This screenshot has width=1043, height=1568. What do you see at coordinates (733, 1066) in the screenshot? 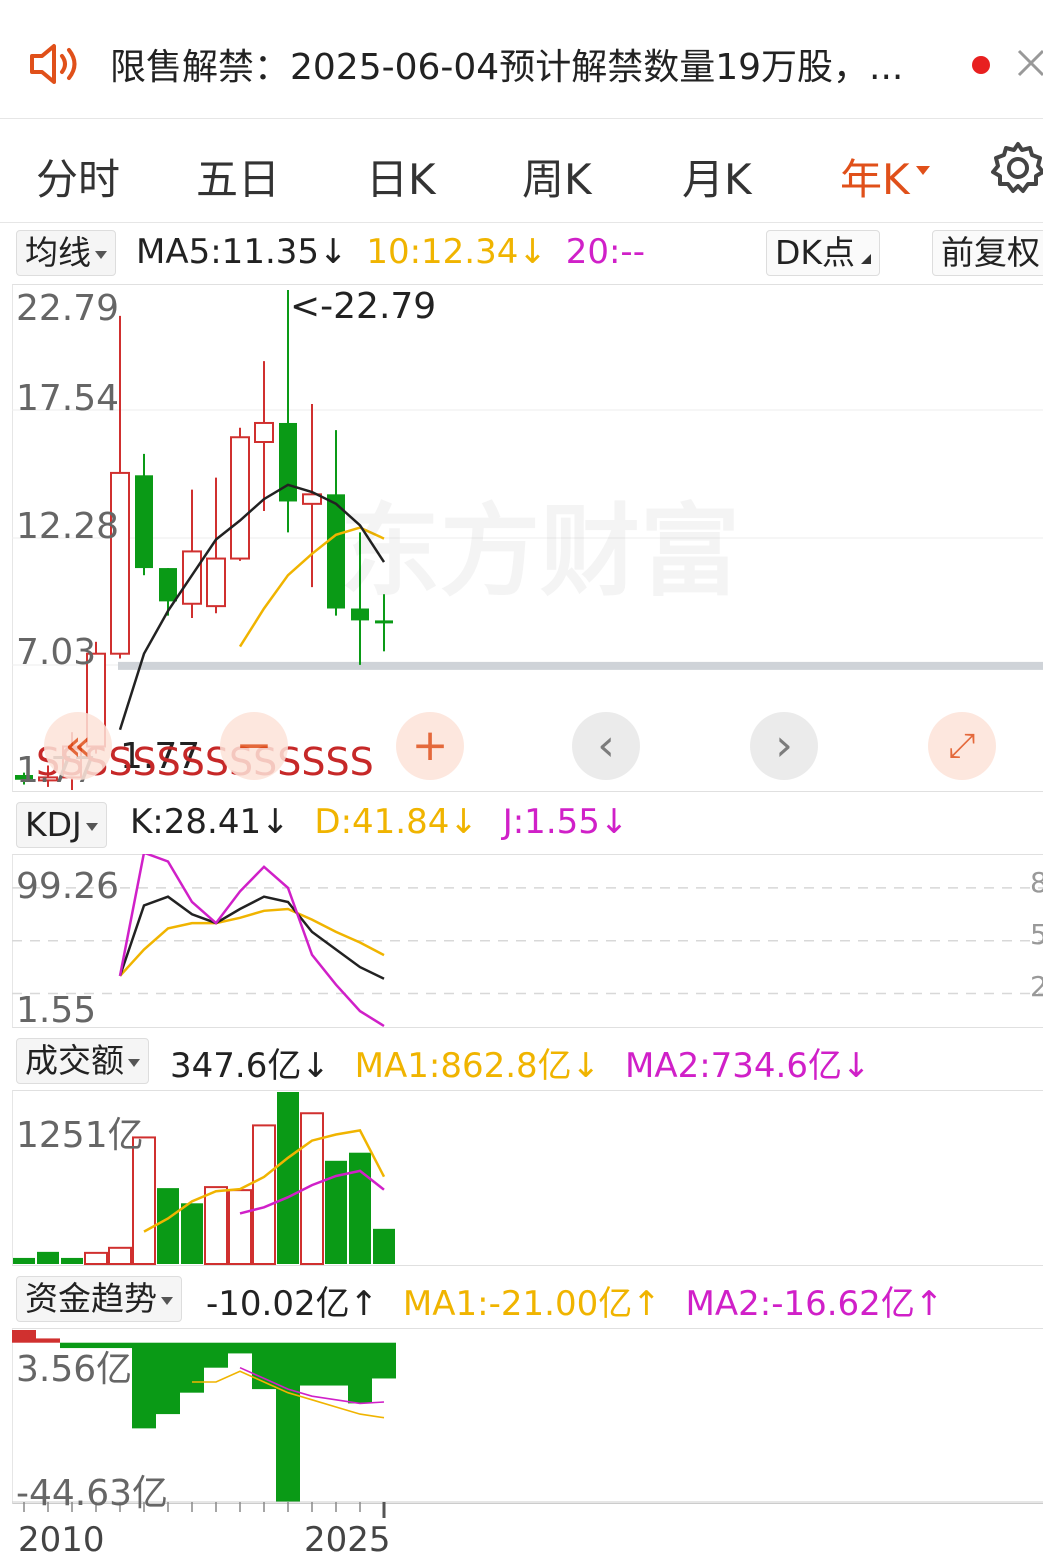
I see `volume-ma2: MA2:734.6亿` at bounding box center [733, 1066].